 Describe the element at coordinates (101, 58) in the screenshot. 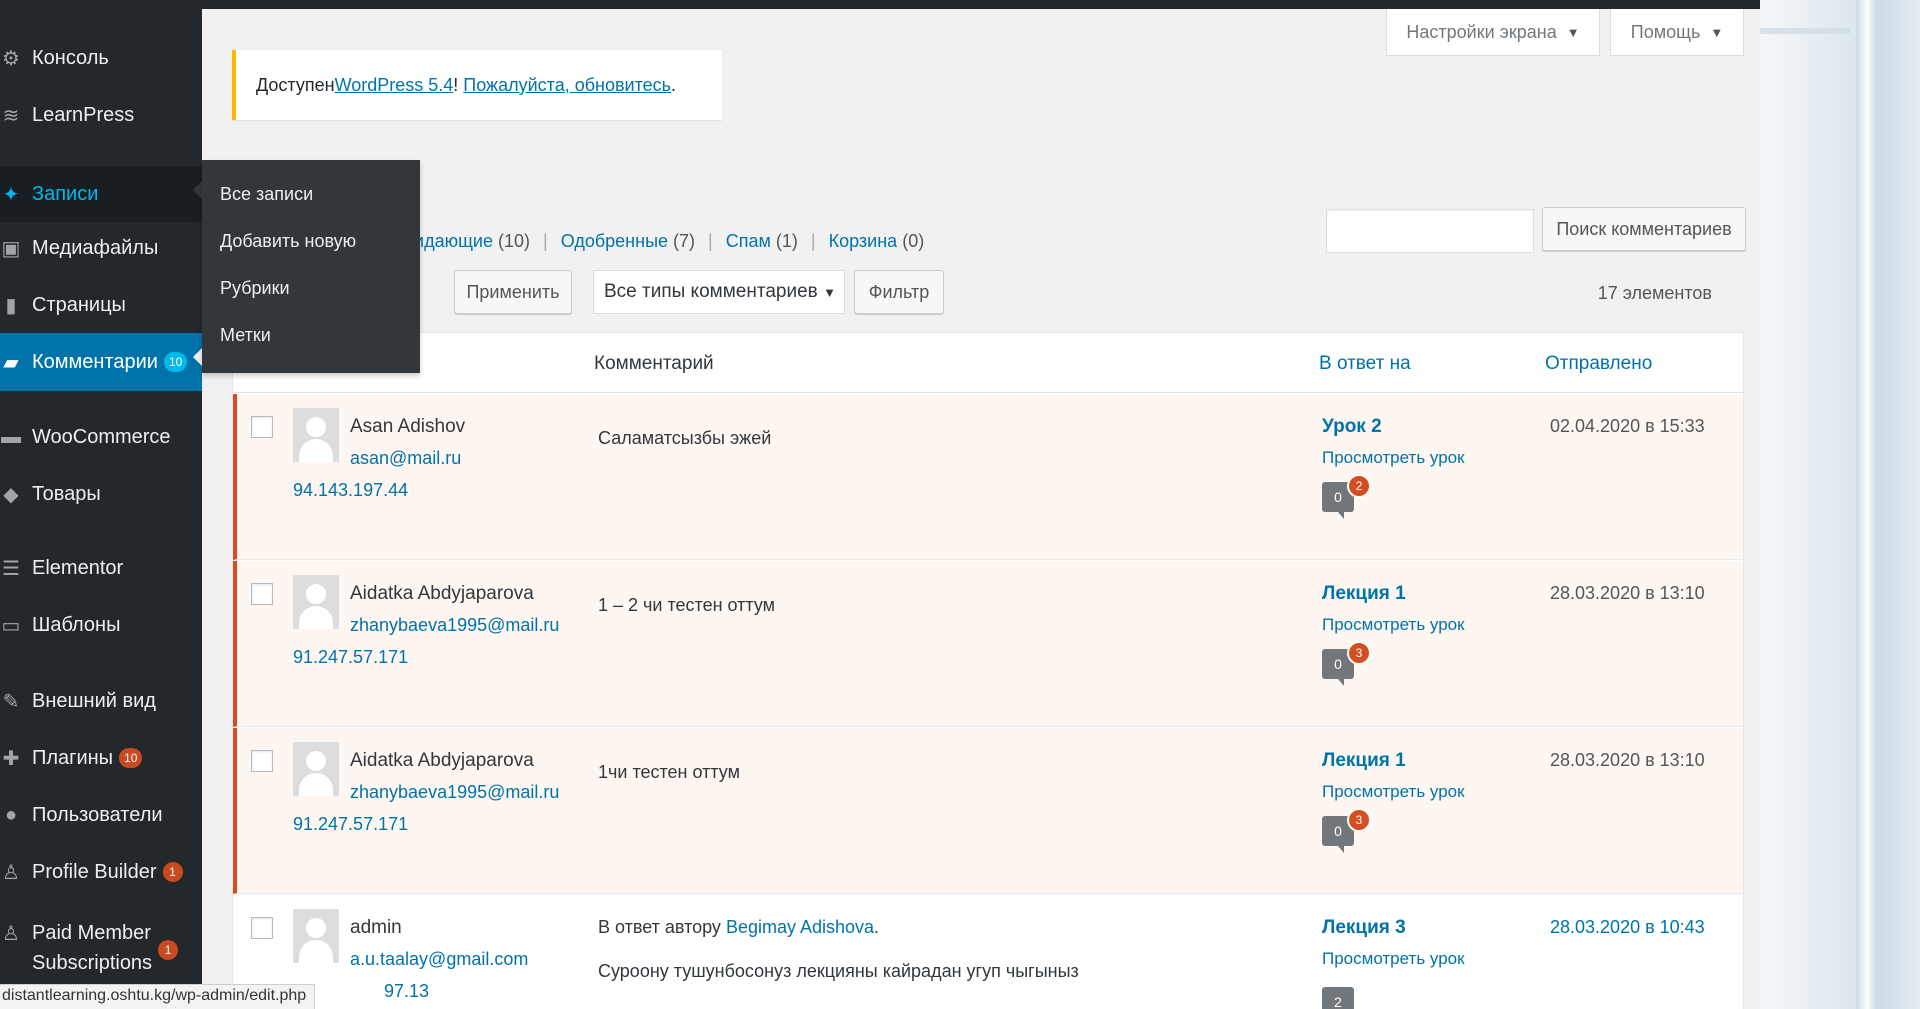

I see `menu-item-dashboard: ⚙ Консоль` at that location.